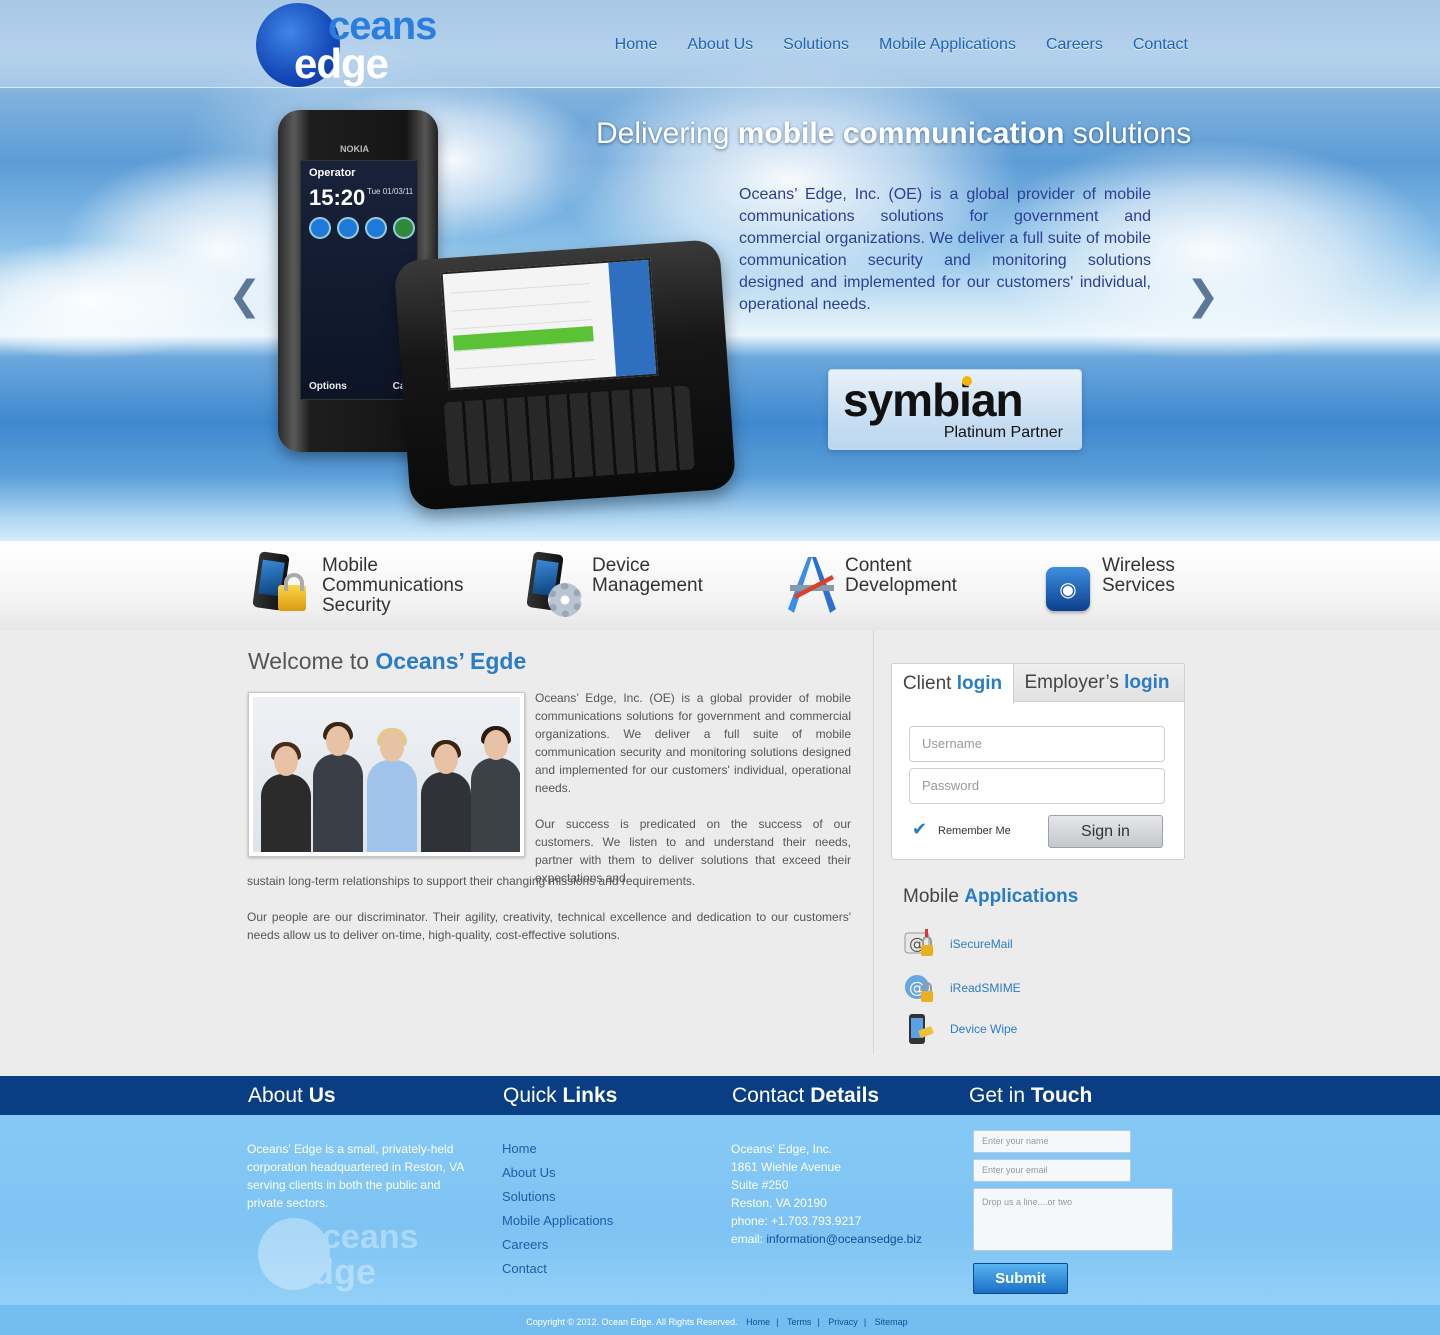  What do you see at coordinates (1138, 575) in the screenshot?
I see `service-label: Wireless Services` at bounding box center [1138, 575].